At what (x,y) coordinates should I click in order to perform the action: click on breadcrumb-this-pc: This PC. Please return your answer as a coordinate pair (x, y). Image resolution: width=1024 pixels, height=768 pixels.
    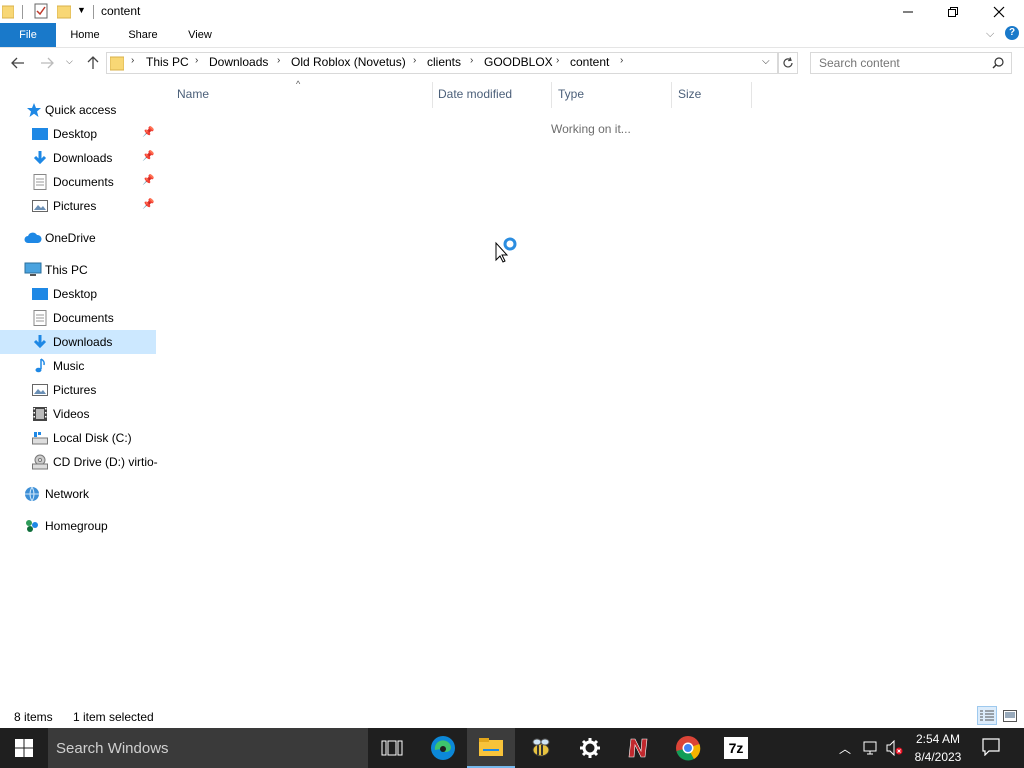
    Looking at the image, I should click on (167, 62).